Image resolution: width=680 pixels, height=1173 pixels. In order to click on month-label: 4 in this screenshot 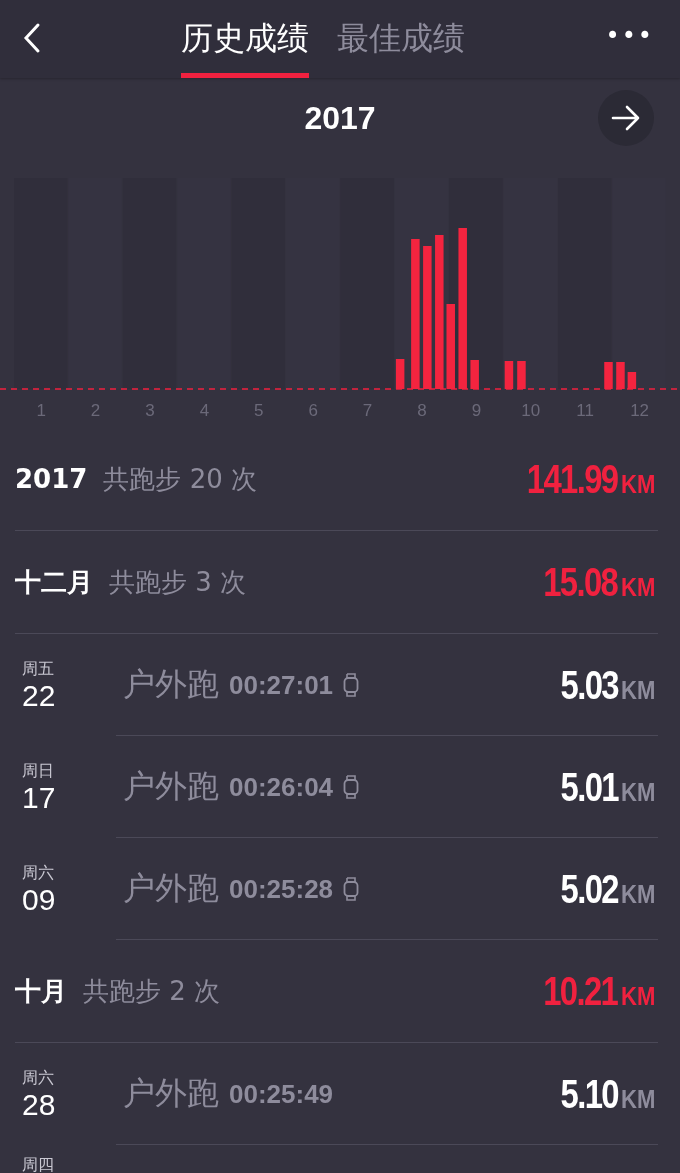, I will do `click(204, 411)`.